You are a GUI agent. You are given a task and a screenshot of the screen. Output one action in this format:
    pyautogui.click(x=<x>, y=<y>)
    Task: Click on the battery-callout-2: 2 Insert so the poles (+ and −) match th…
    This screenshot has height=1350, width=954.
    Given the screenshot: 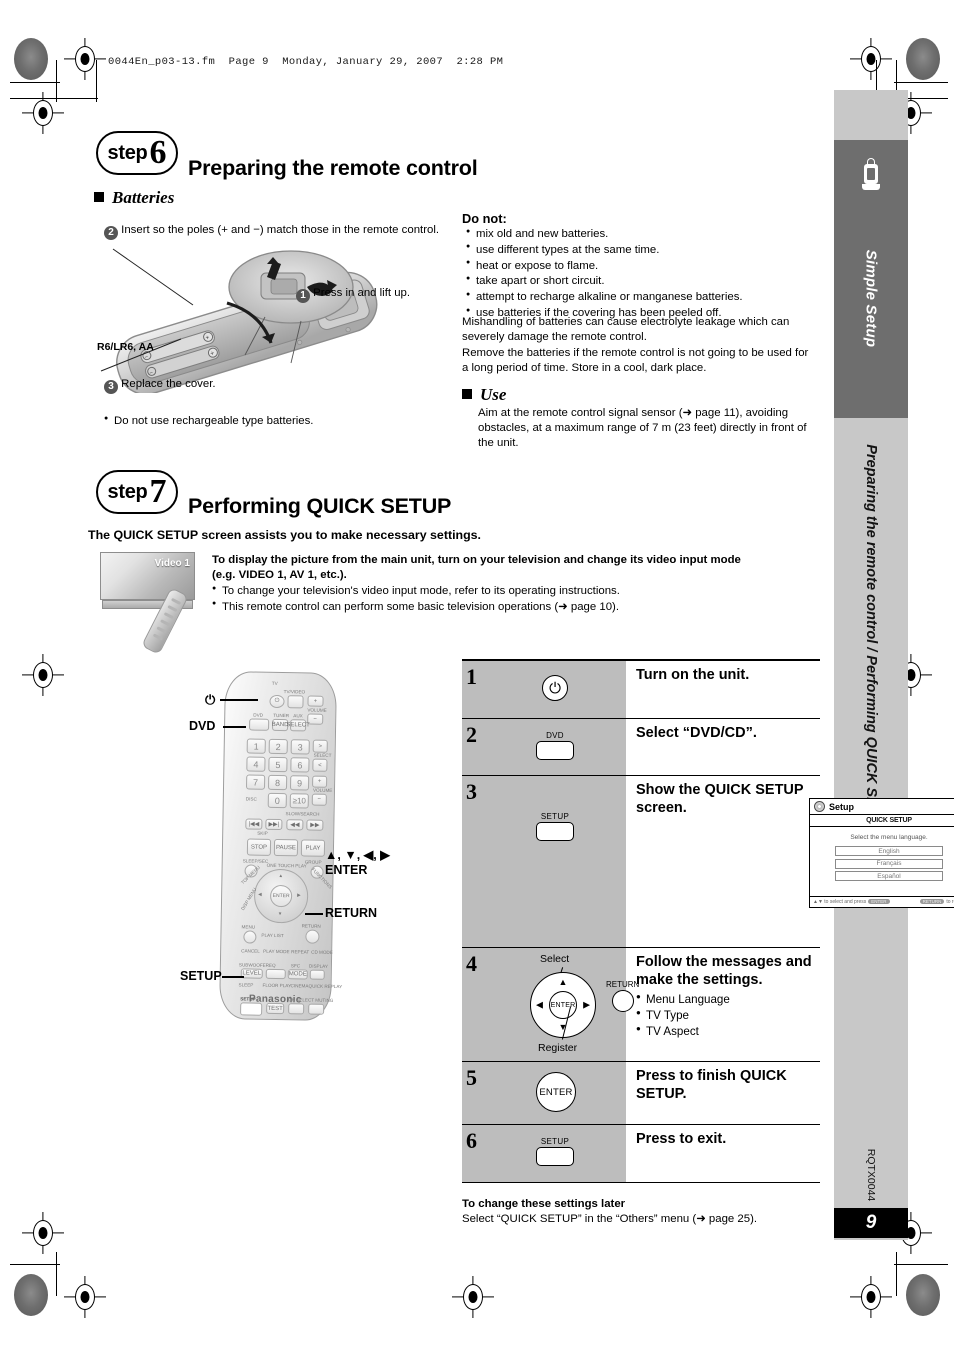 What is the action you would take?
    pyautogui.click(x=276, y=231)
    